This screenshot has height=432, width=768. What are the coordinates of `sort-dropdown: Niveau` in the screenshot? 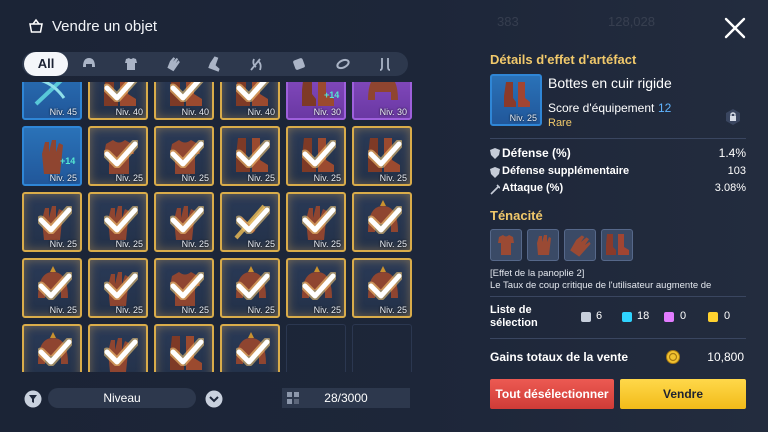 It's located at (122, 398).